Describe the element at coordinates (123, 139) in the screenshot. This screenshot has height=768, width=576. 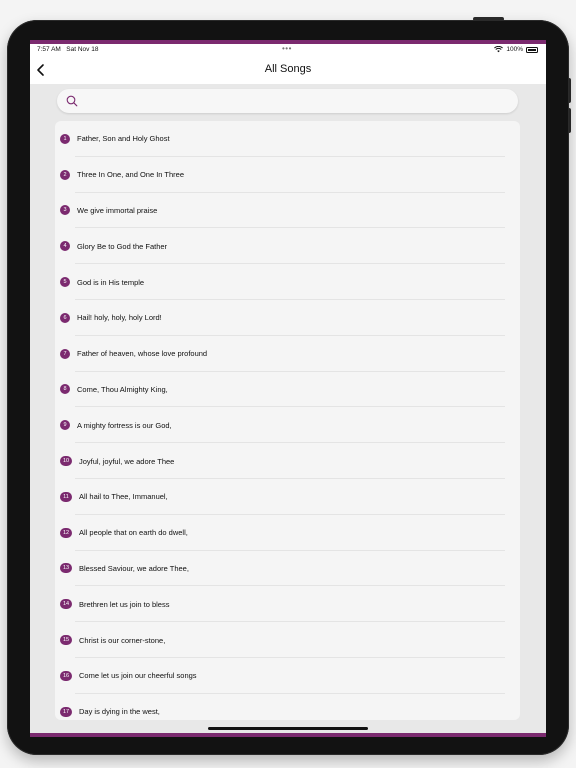
I see `song-title: Father, Son and Holy Ghost` at that location.